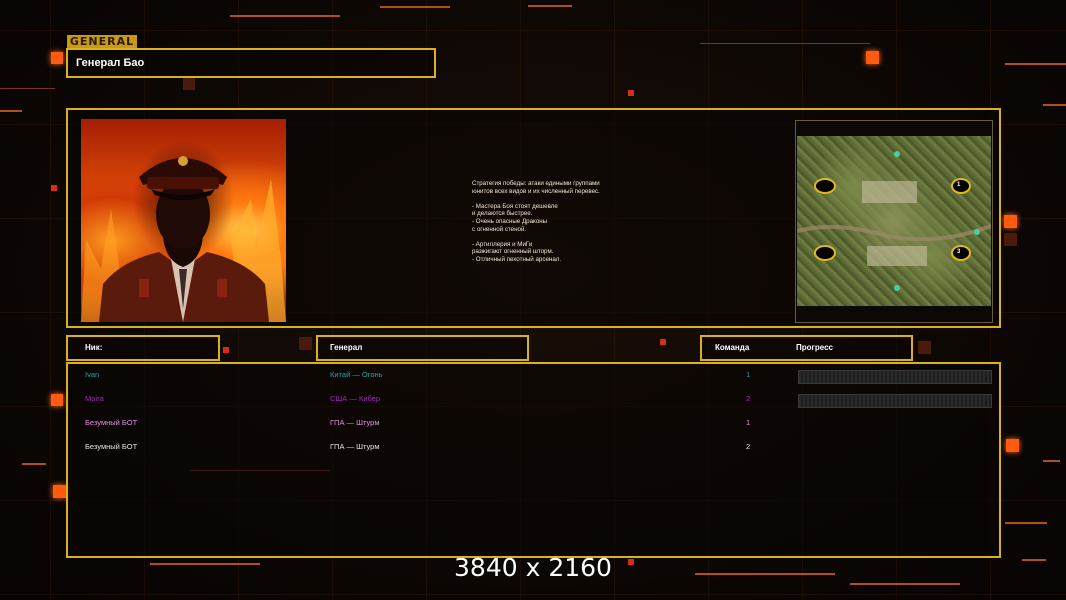 This screenshot has height=600, width=1066. Describe the element at coordinates (732, 347) in the screenshot. I see `column-header-label: Команда` at that location.